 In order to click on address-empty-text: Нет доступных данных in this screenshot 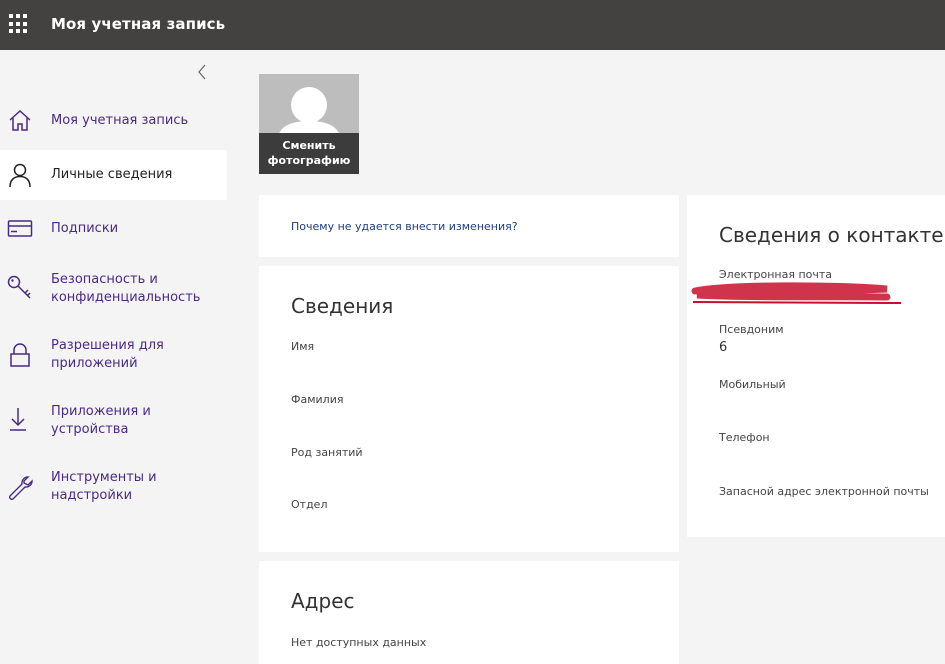, I will do `click(359, 642)`.